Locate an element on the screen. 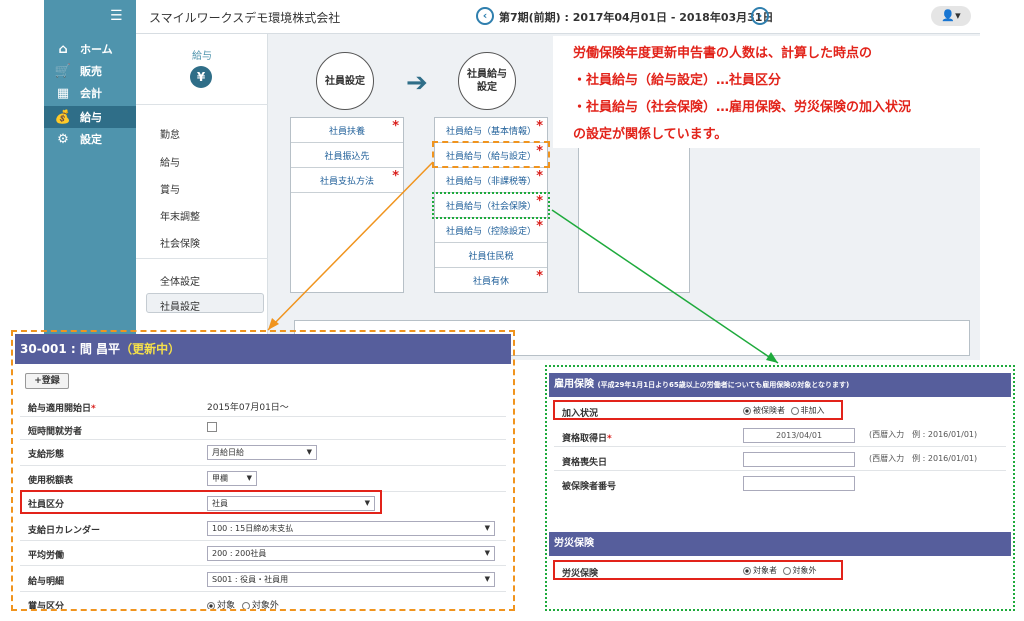  label-text: 資格取得日 is located at coordinates (585, 439).